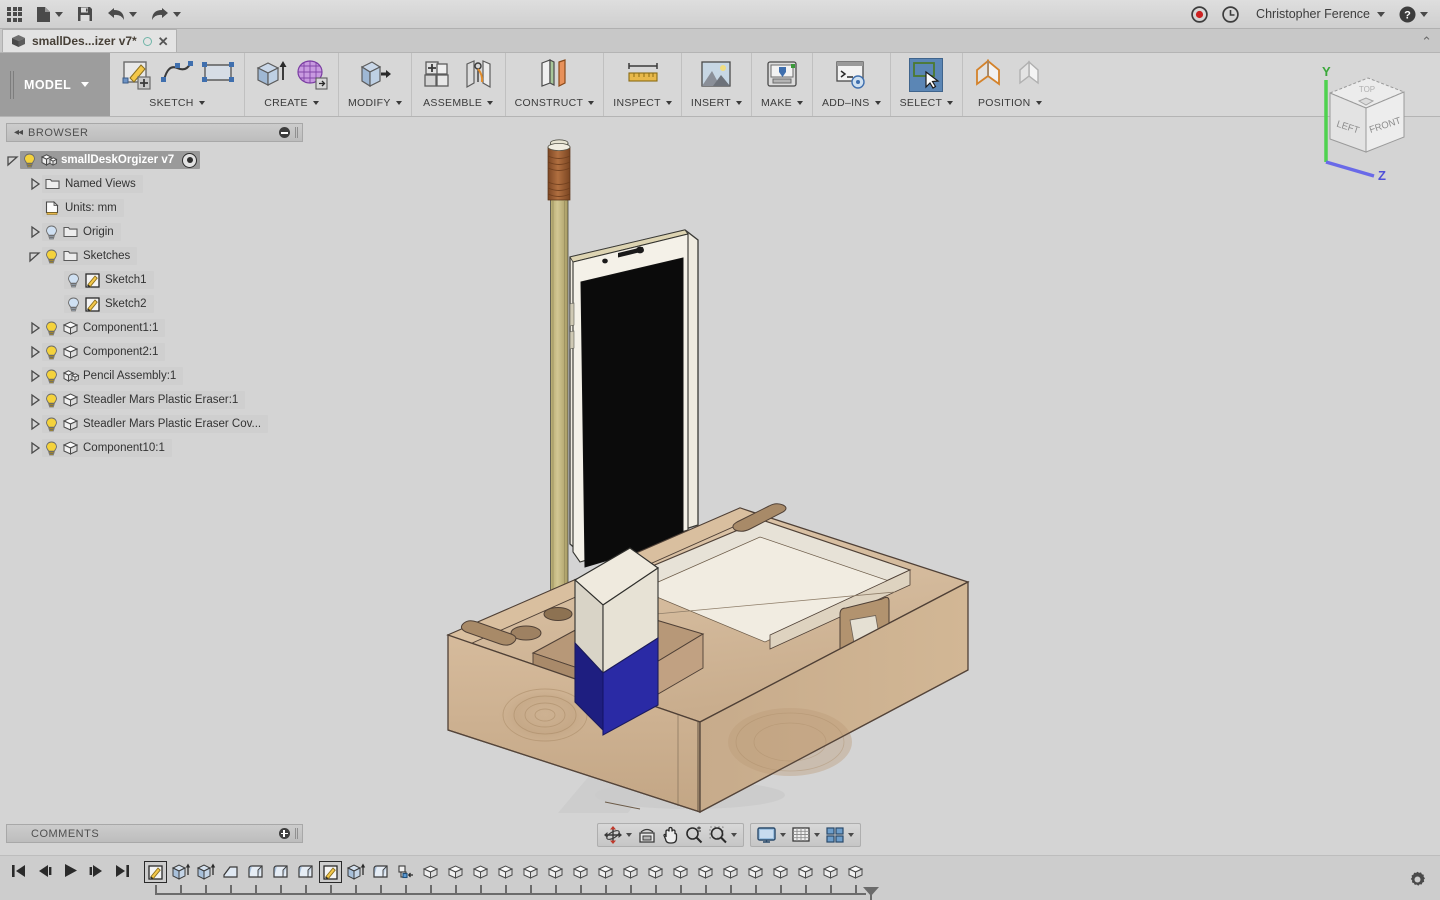  I want to click on smartphone-object, so click(634, 398).